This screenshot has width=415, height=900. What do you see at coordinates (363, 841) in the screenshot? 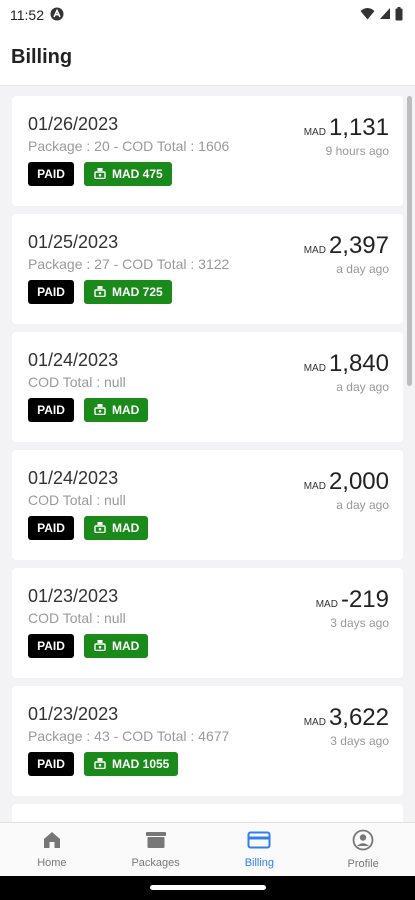
I see `profile-icon` at bounding box center [363, 841].